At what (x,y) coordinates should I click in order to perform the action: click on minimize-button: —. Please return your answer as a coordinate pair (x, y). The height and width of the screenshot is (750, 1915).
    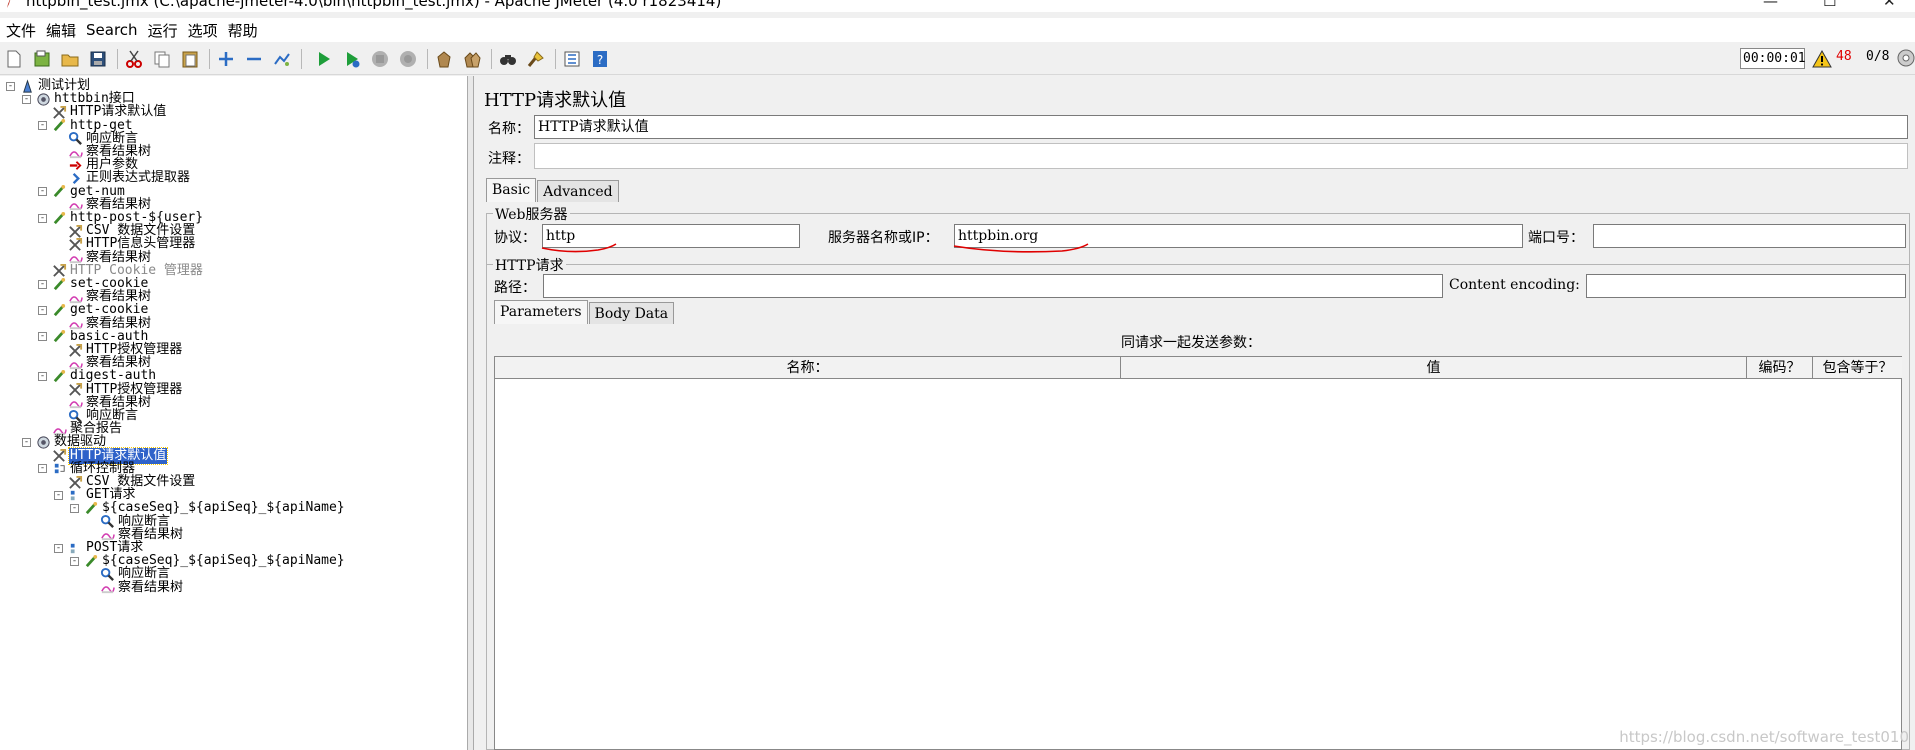
    Looking at the image, I should click on (1770, 5).